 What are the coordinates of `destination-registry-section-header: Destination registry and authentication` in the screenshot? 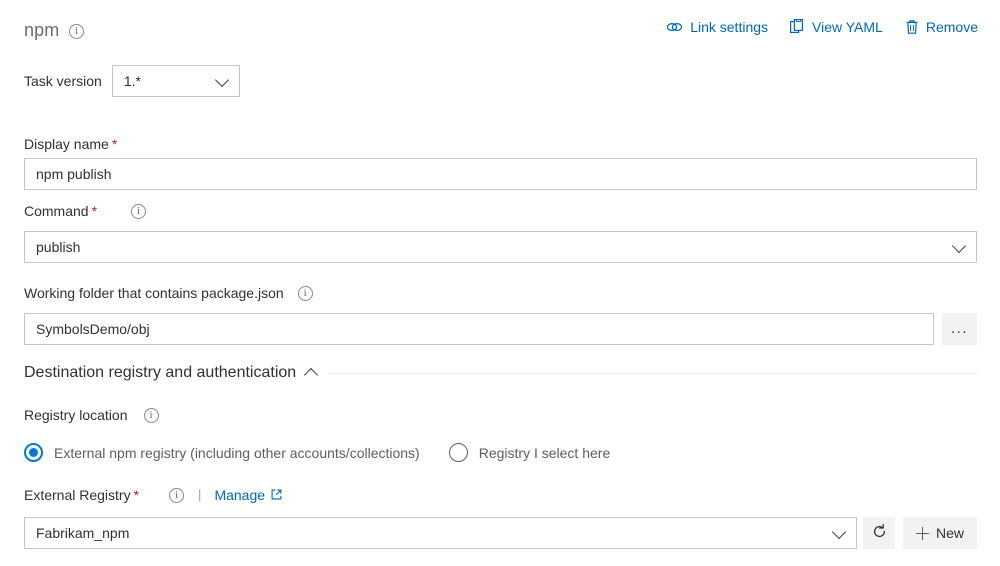 It's located at (500, 373).